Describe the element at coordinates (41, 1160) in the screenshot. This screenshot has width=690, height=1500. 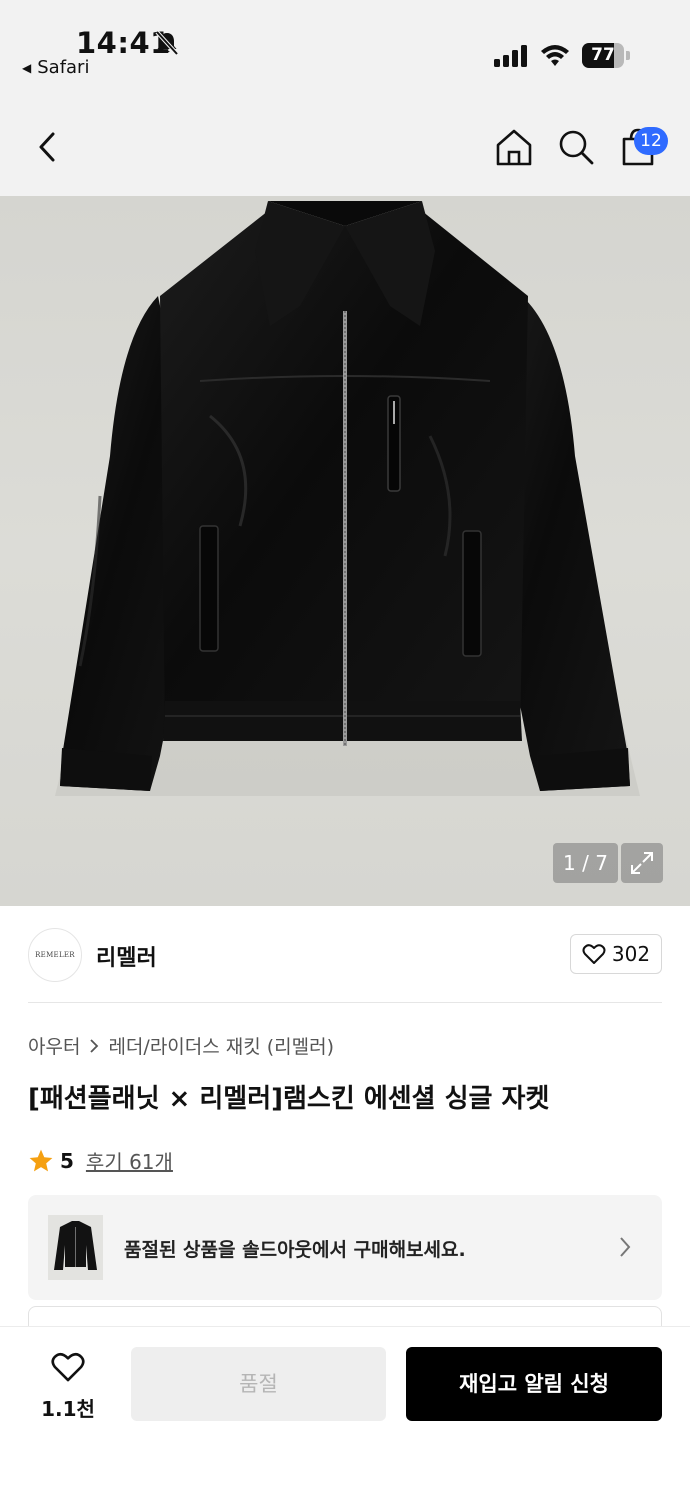
I see `star-icon` at that location.